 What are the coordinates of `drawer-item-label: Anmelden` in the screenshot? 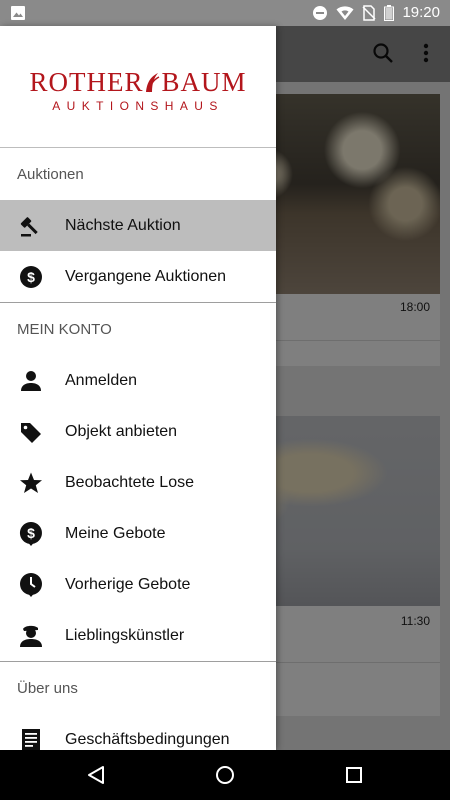 It's located at (101, 380).